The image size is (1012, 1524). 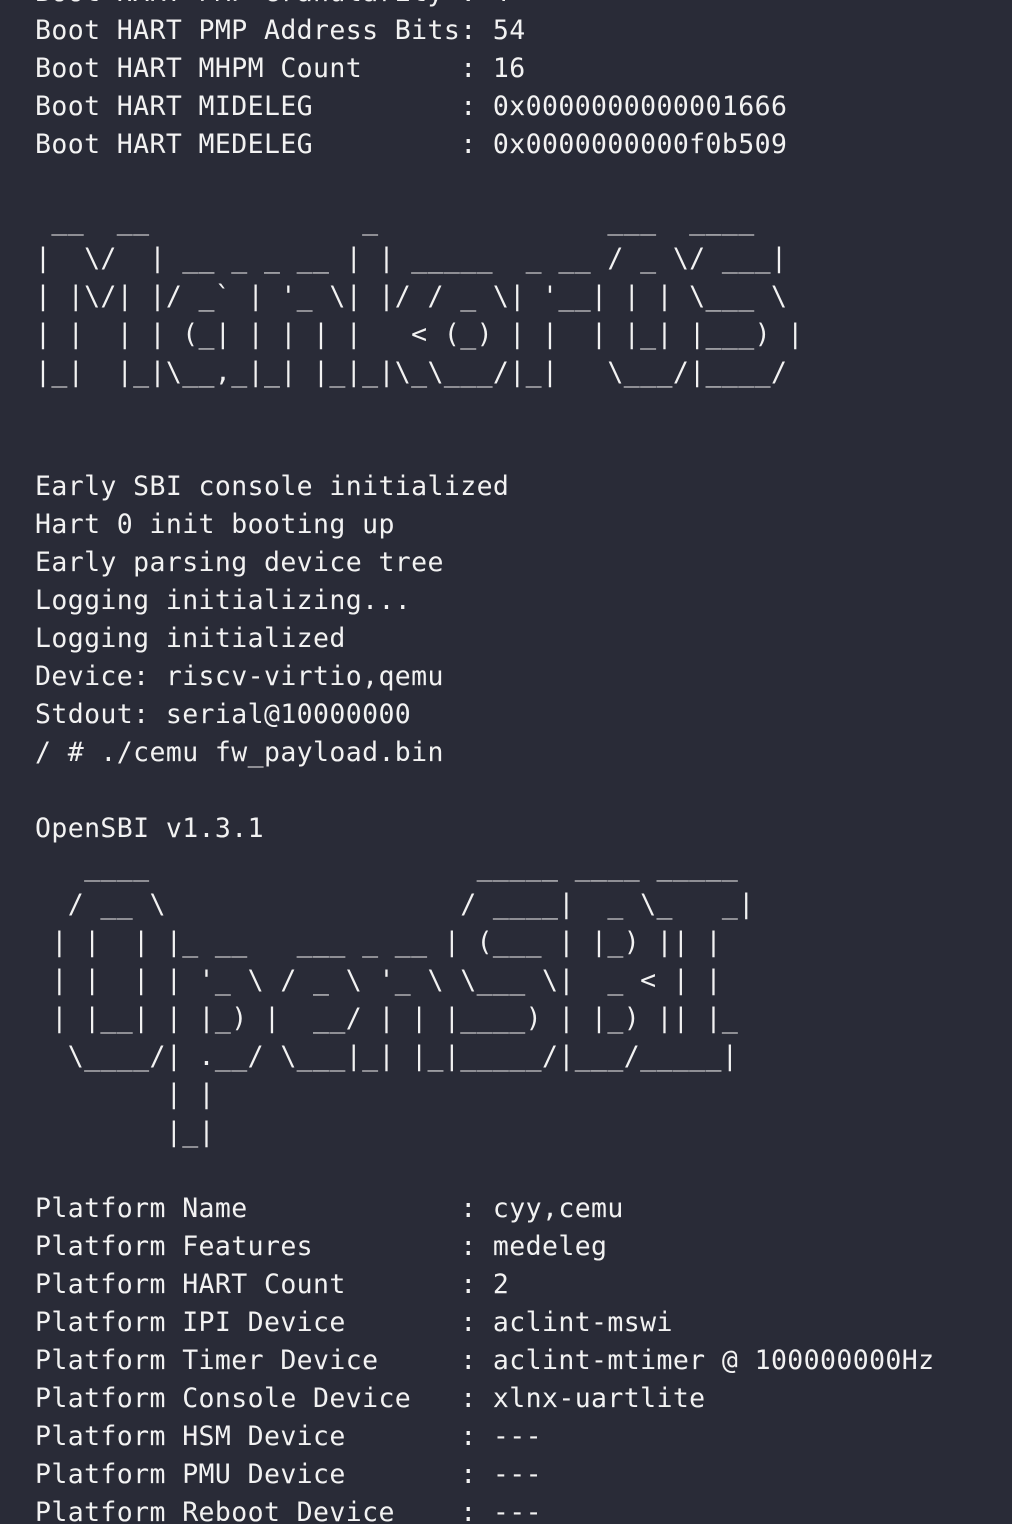 I want to click on ascii-logo-line: | | | |_ __ ___ _ __ | (___ | |_) || |, so click(x=378, y=942).